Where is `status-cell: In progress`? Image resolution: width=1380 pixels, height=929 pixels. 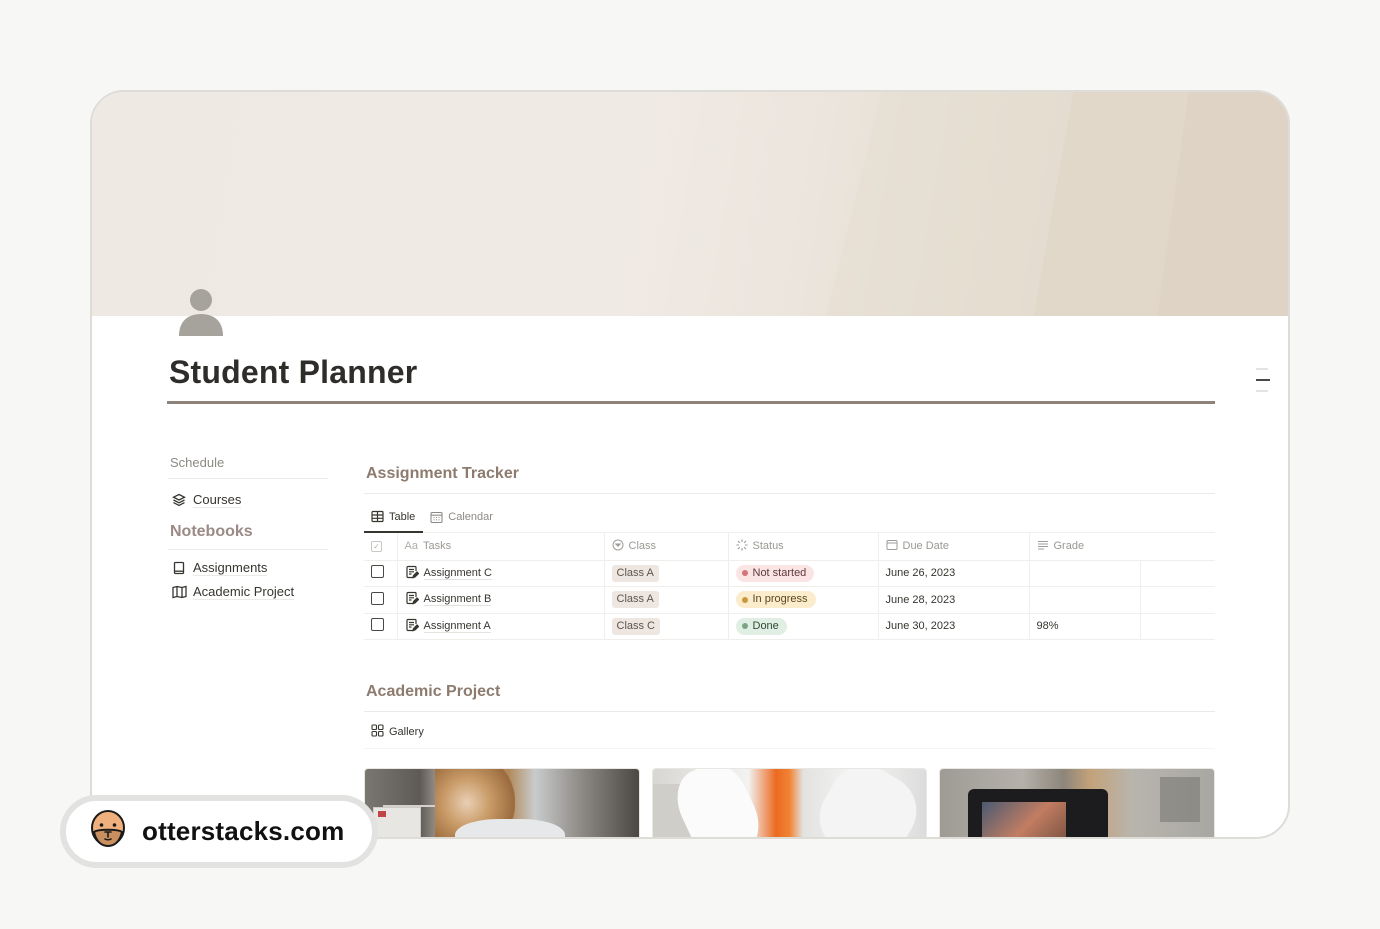
status-cell: In progress is located at coordinates (803, 600).